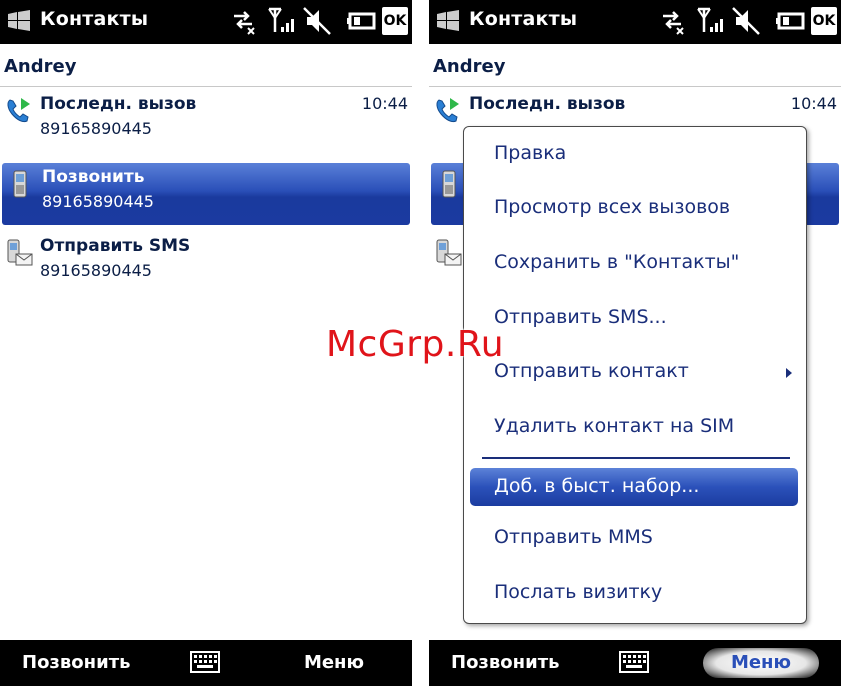  I want to click on submenu-arrow-icon, so click(789, 373).